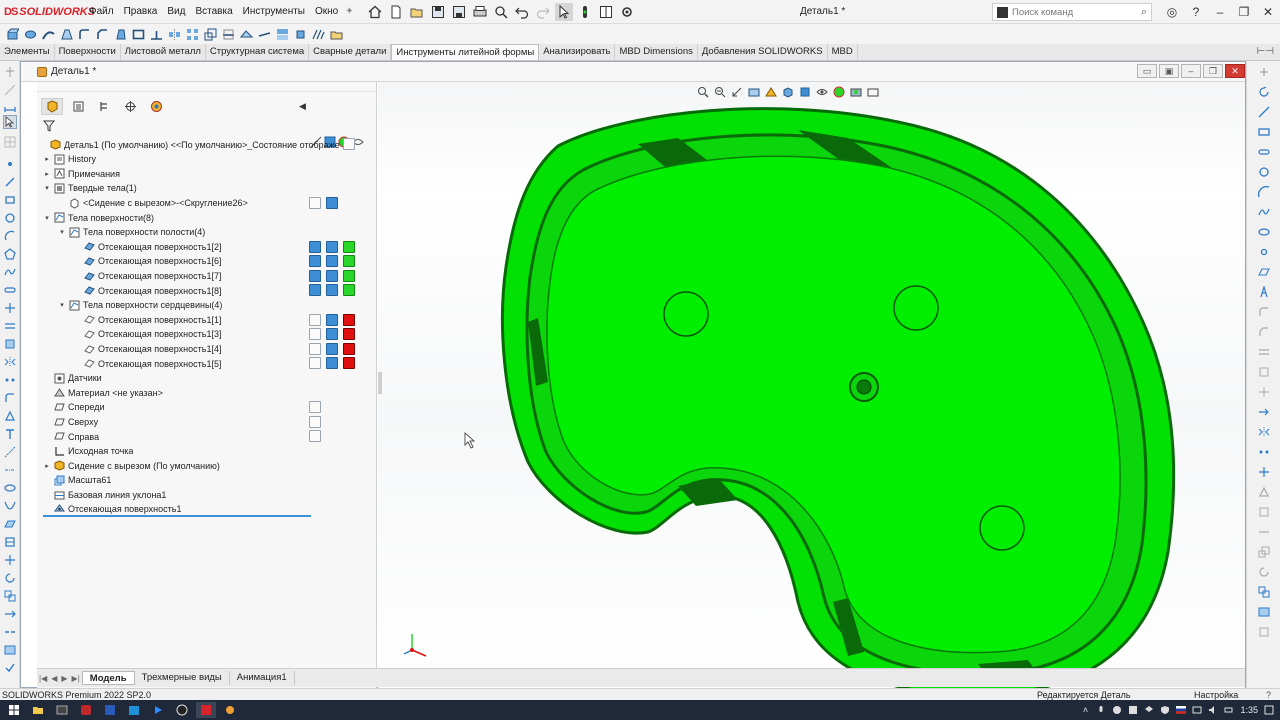 This screenshot has height=720, width=1280. I want to click on sketch-trim-icon, so click(1264, 392).